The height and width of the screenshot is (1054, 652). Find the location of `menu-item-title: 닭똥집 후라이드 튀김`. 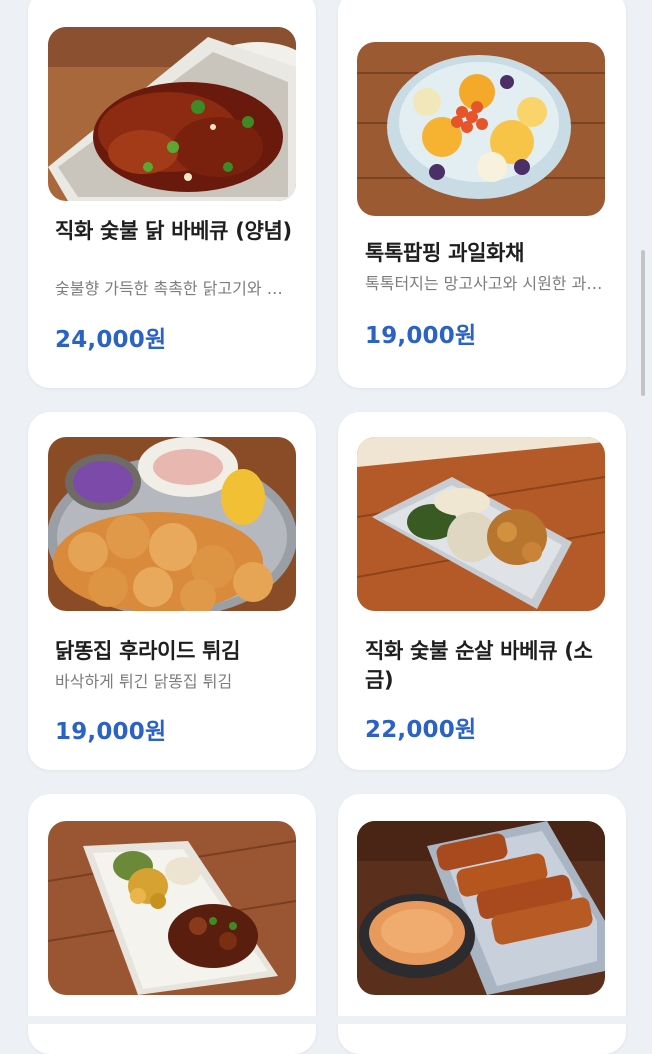

menu-item-title: 닭똥집 후라이드 튀김 is located at coordinates (148, 651).